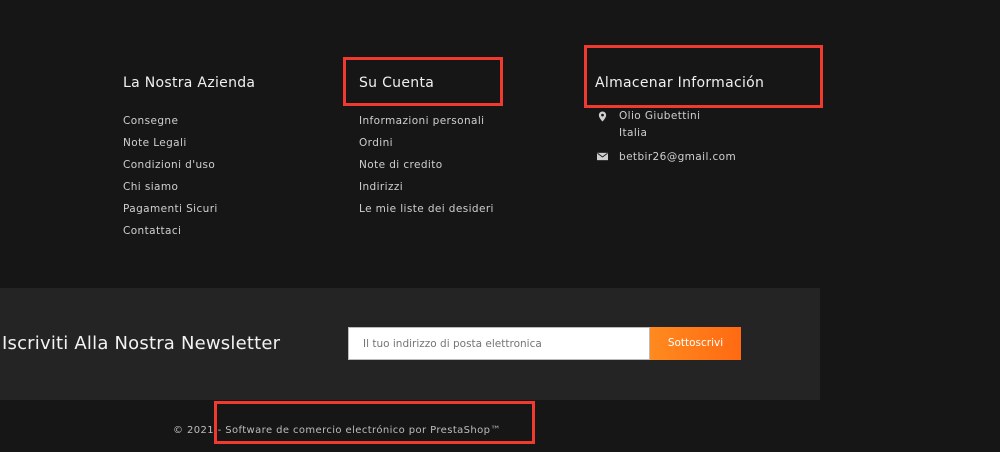 Image resolution: width=1000 pixels, height=452 pixels. I want to click on newsletter-title: Iscriviti Alla Nostra Newsletter, so click(141, 343).